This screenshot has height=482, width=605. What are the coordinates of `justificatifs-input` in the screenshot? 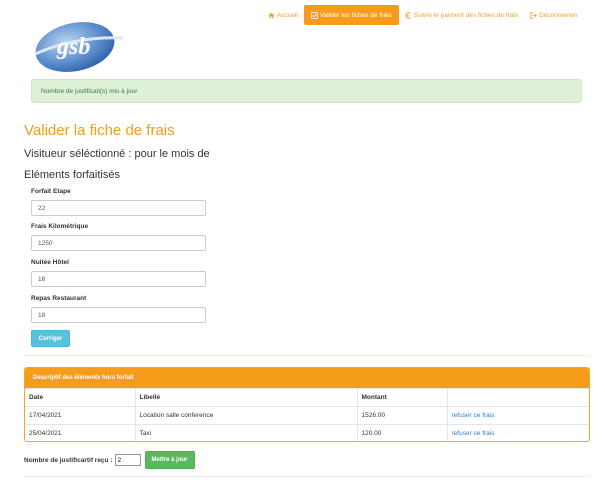 It's located at (127, 460).